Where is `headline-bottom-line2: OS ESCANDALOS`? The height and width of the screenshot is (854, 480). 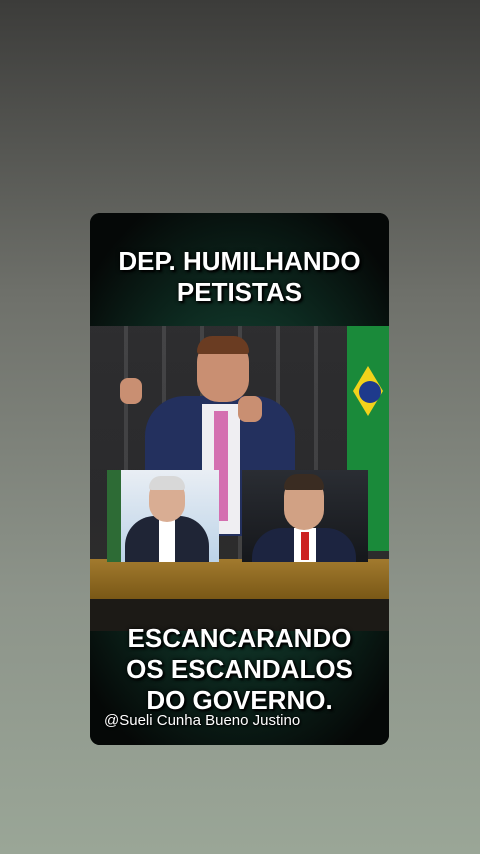 headline-bottom-line2: OS ESCANDALOS is located at coordinates (239, 669).